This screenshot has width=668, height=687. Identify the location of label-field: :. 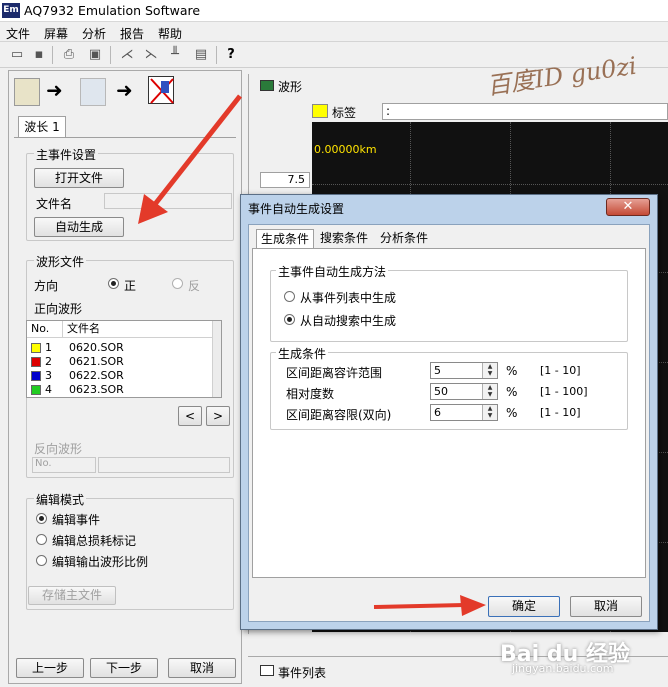
(525, 111).